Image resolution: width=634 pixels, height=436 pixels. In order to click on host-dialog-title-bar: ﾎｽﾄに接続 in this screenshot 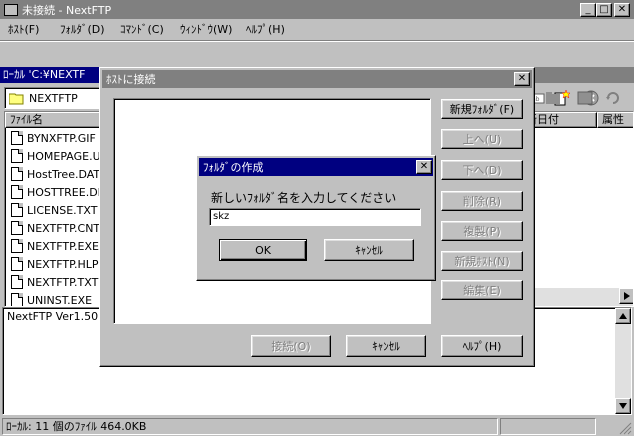, I will do `click(317, 79)`.